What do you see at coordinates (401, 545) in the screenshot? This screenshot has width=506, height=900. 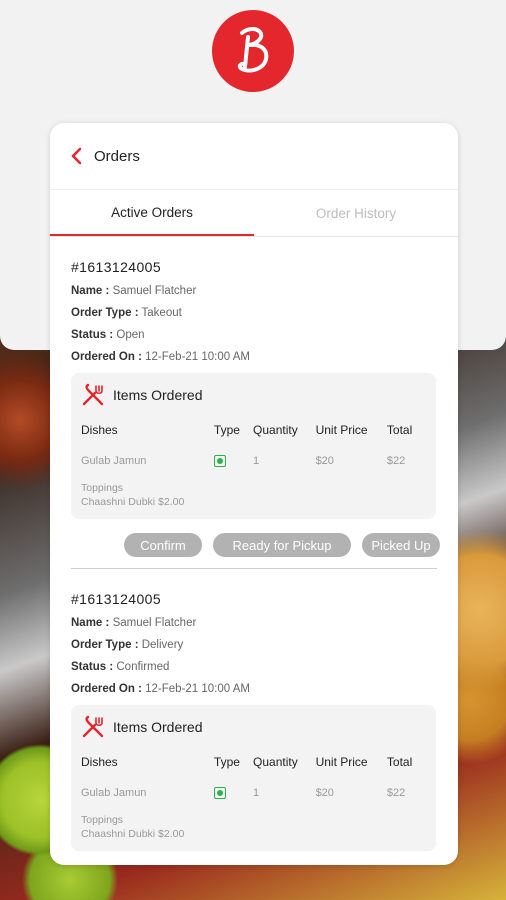 I see `picked-up-button: Picked Up` at bounding box center [401, 545].